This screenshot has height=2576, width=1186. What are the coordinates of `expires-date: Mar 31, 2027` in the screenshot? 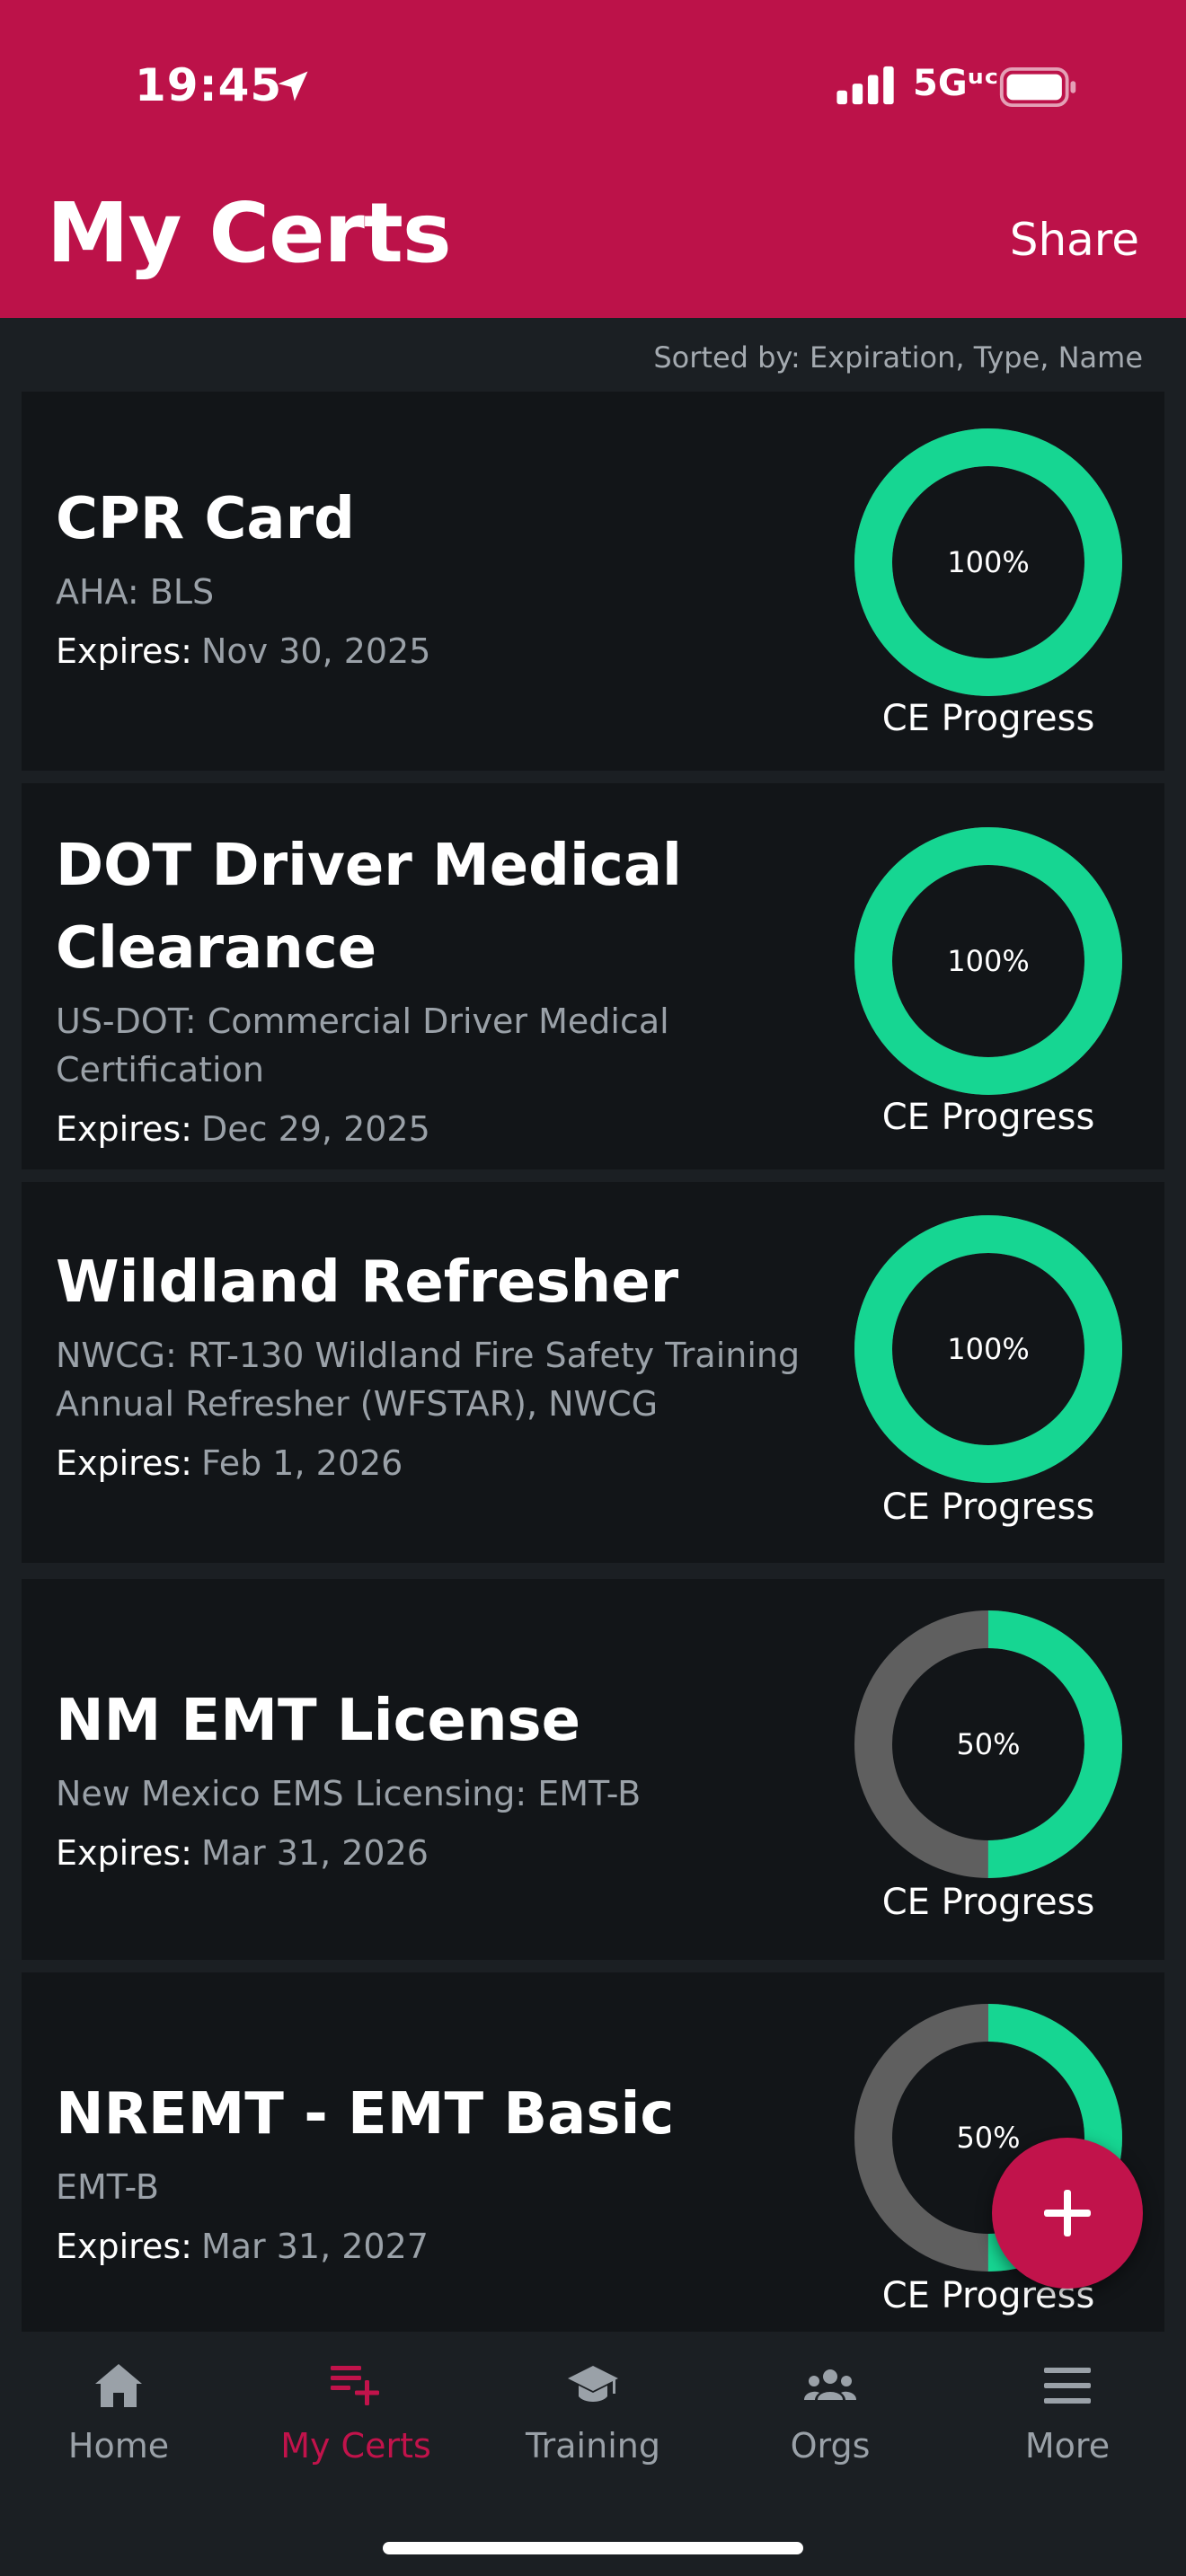 It's located at (314, 2246).